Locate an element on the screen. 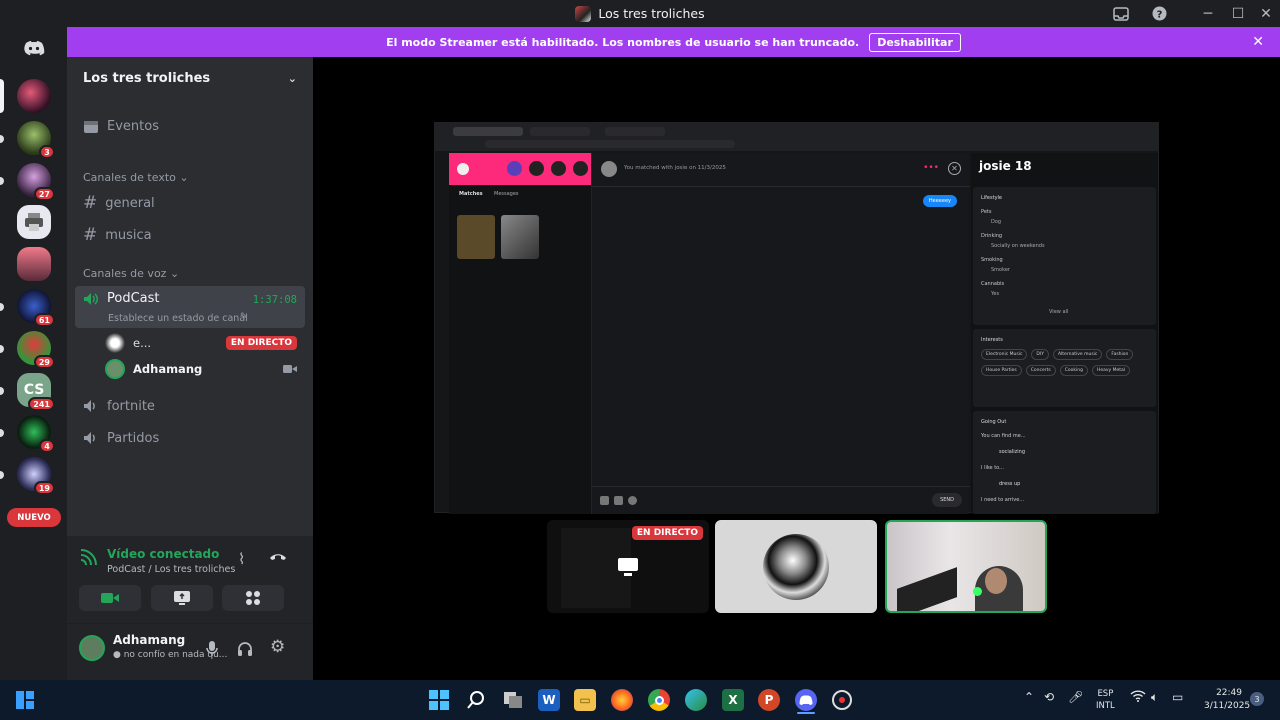  microphone-icon is located at coordinates (212, 649).